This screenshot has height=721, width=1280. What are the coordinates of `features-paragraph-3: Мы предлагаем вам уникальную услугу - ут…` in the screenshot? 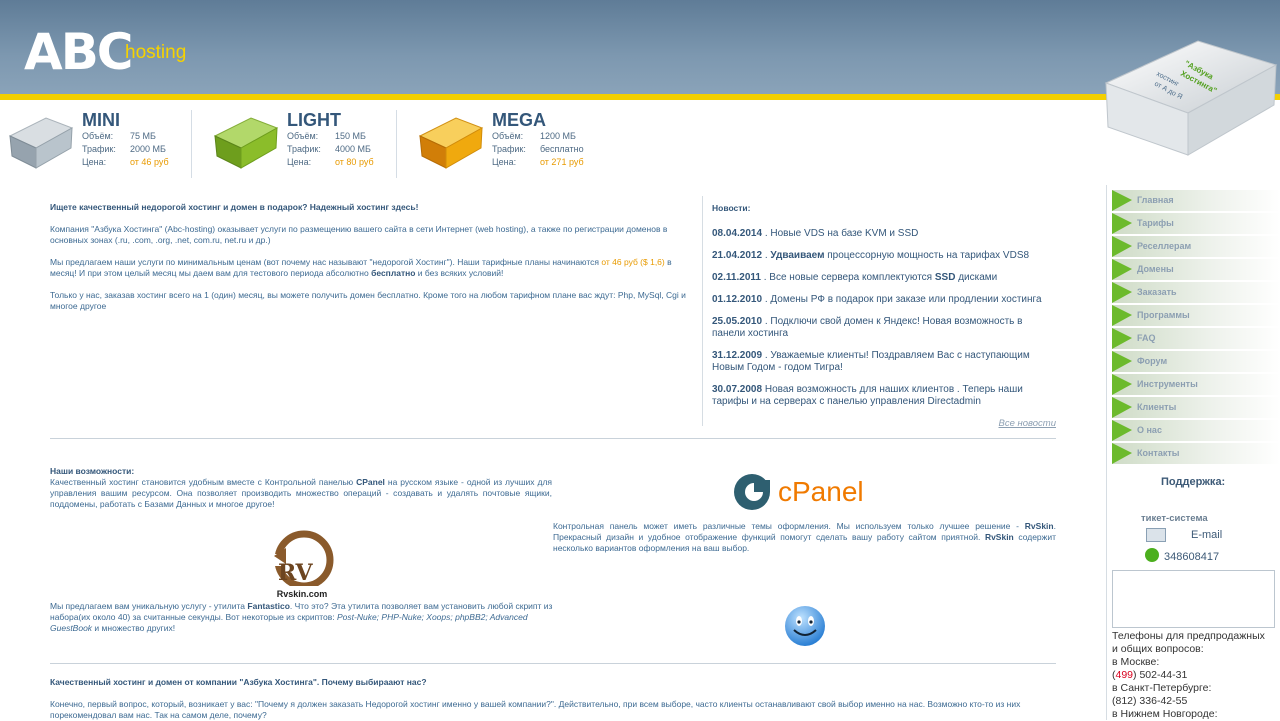 It's located at (301, 617).